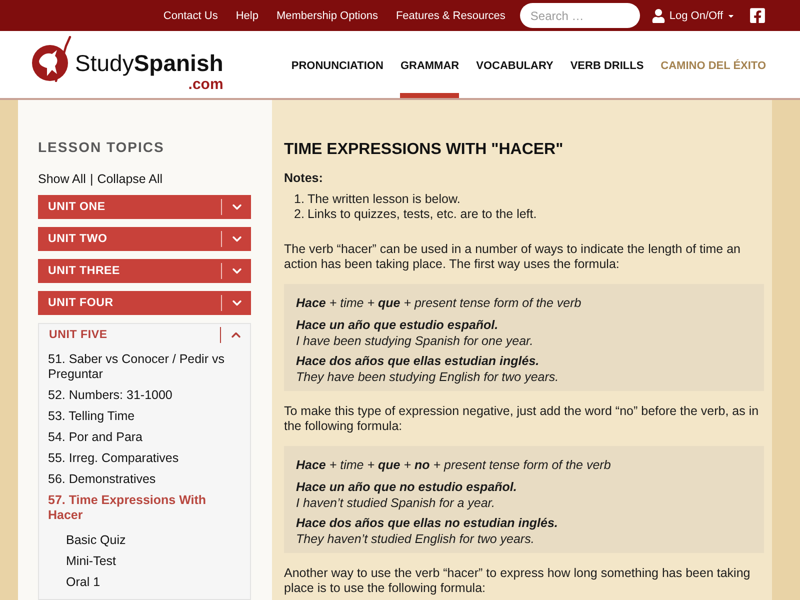 This screenshot has width=800, height=600. I want to click on english-translation: They have been studying English for two years., so click(428, 377).